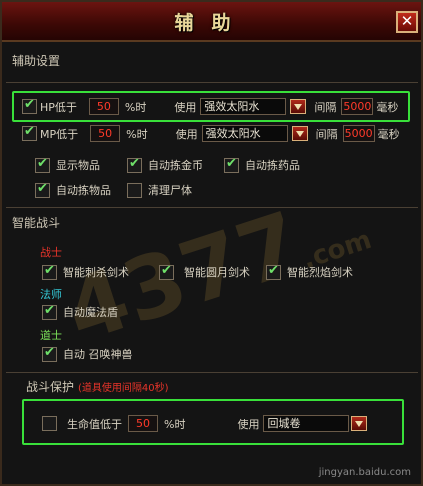 The height and width of the screenshot is (486, 423). I want to click on assist-settings-header: 辅助设置, so click(36, 61).